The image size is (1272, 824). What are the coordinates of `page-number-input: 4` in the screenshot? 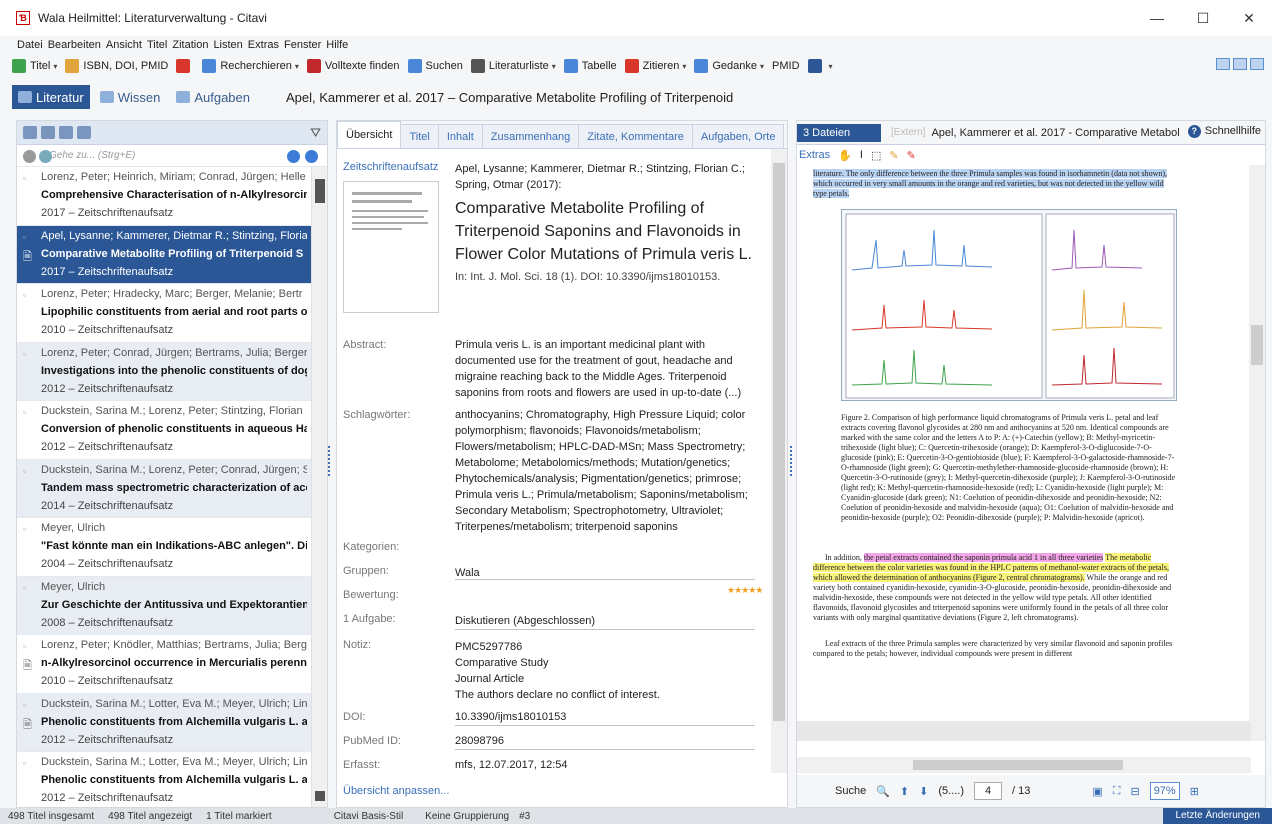 It's located at (988, 791).